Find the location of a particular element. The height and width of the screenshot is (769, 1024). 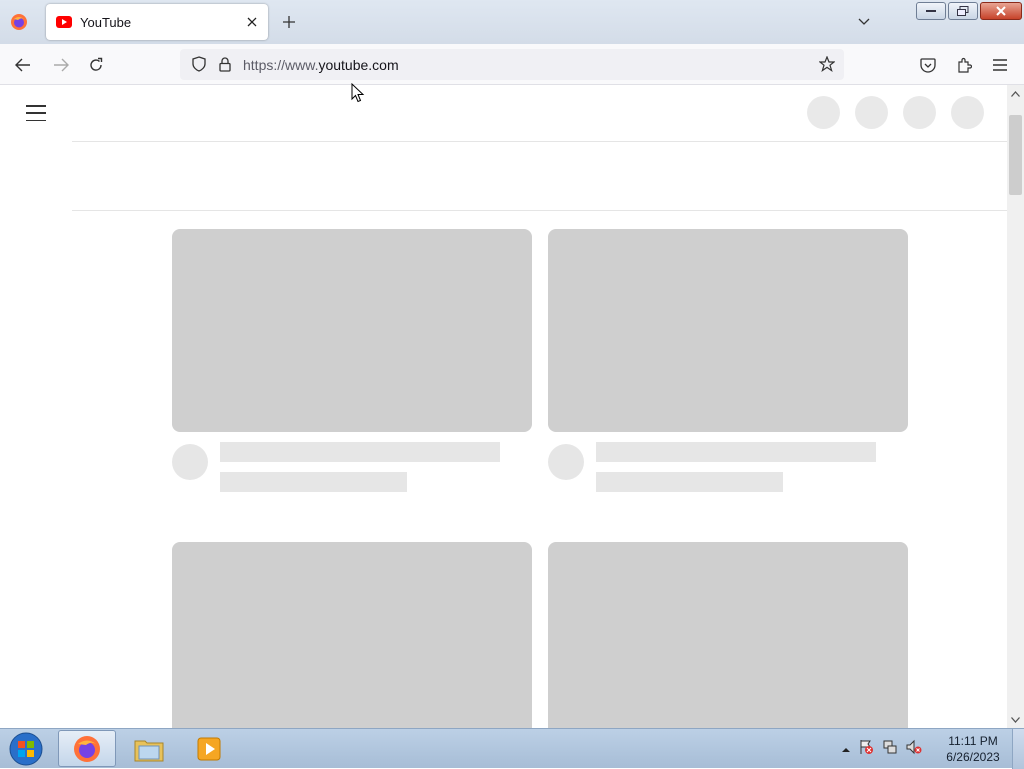

forward-icon is located at coordinates (61, 65).